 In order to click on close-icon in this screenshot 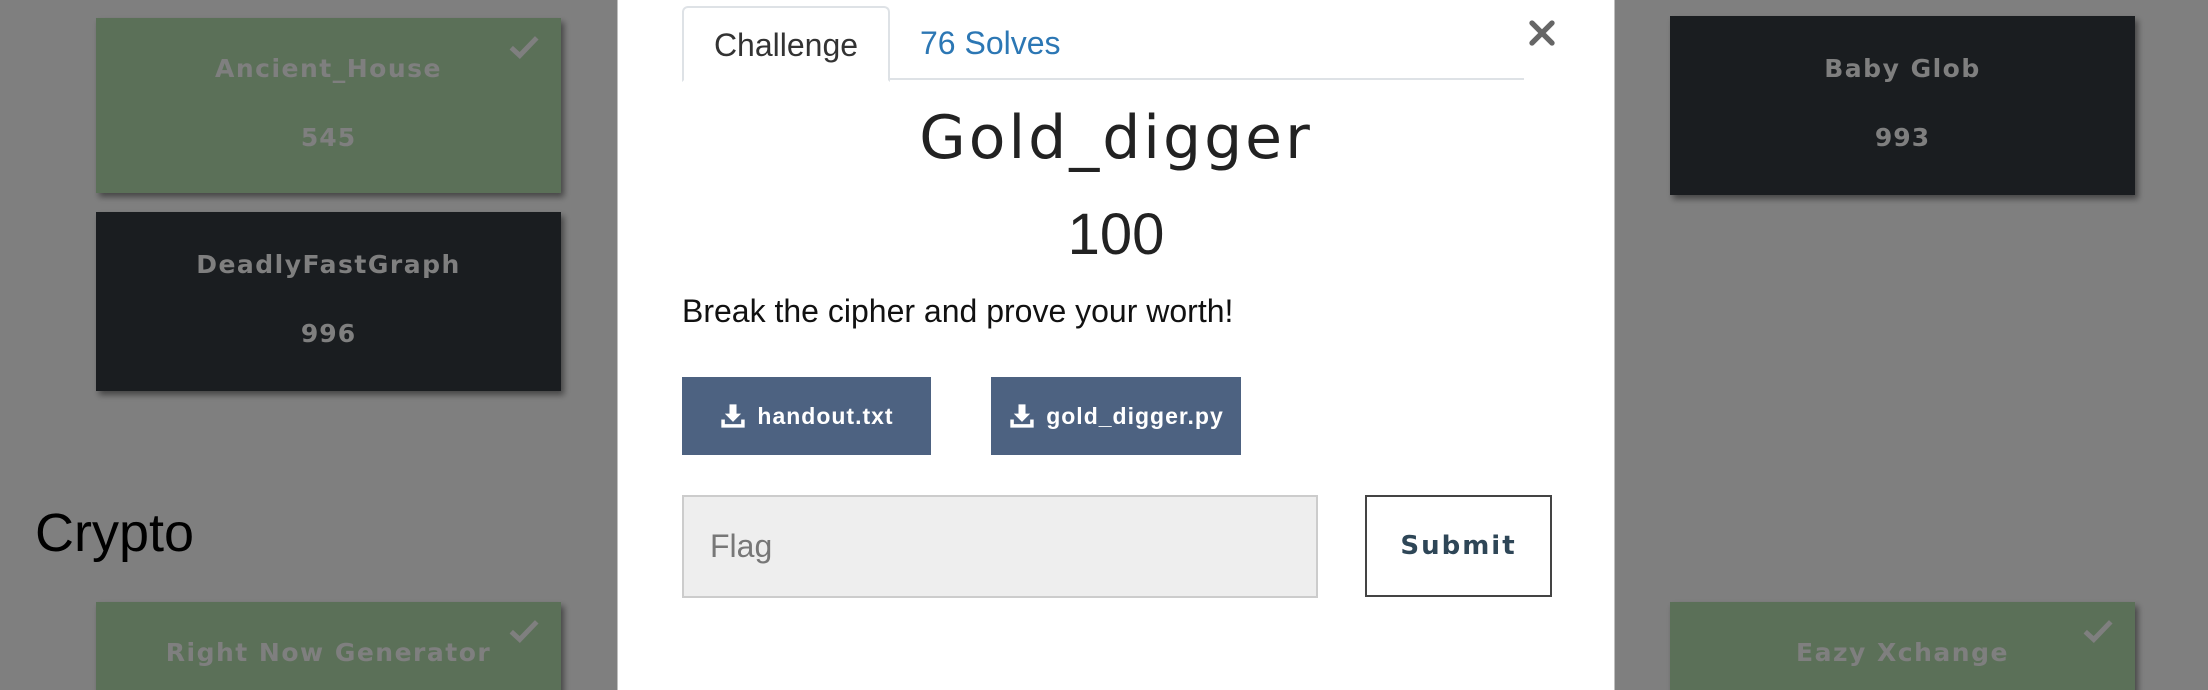, I will do `click(1542, 33)`.